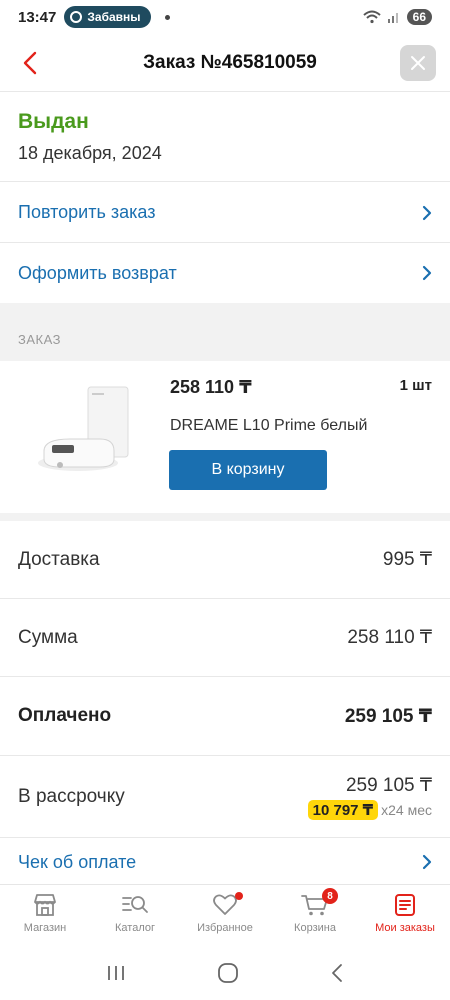 The width and height of the screenshot is (450, 1000). Describe the element at coordinates (225, 862) in the screenshot. I see `payment-receipt-row: Чек об оплате` at that location.